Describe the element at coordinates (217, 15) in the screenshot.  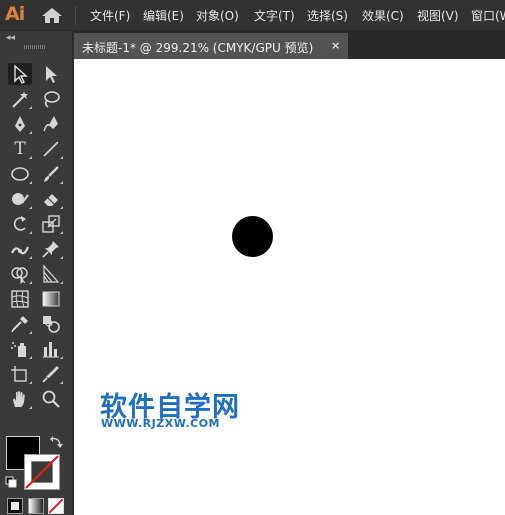
I see `menu-object: 对象(O)` at that location.